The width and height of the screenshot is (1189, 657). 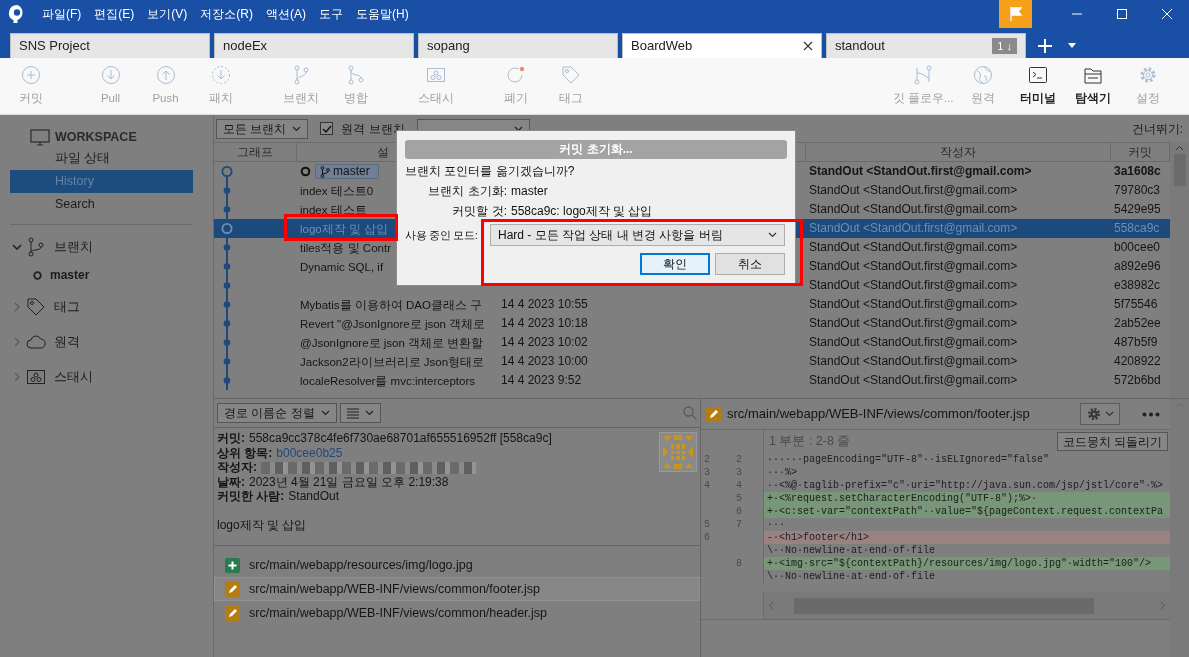 What do you see at coordinates (1136, 304) in the screenshot?
I see `commit-hash: 5f75546` at bounding box center [1136, 304].